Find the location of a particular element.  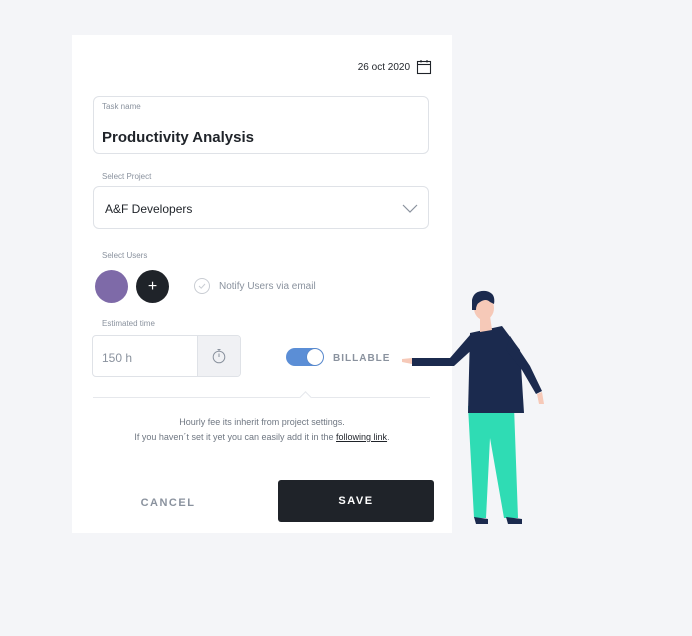

cancel-button: CANCEL is located at coordinates (168, 503).